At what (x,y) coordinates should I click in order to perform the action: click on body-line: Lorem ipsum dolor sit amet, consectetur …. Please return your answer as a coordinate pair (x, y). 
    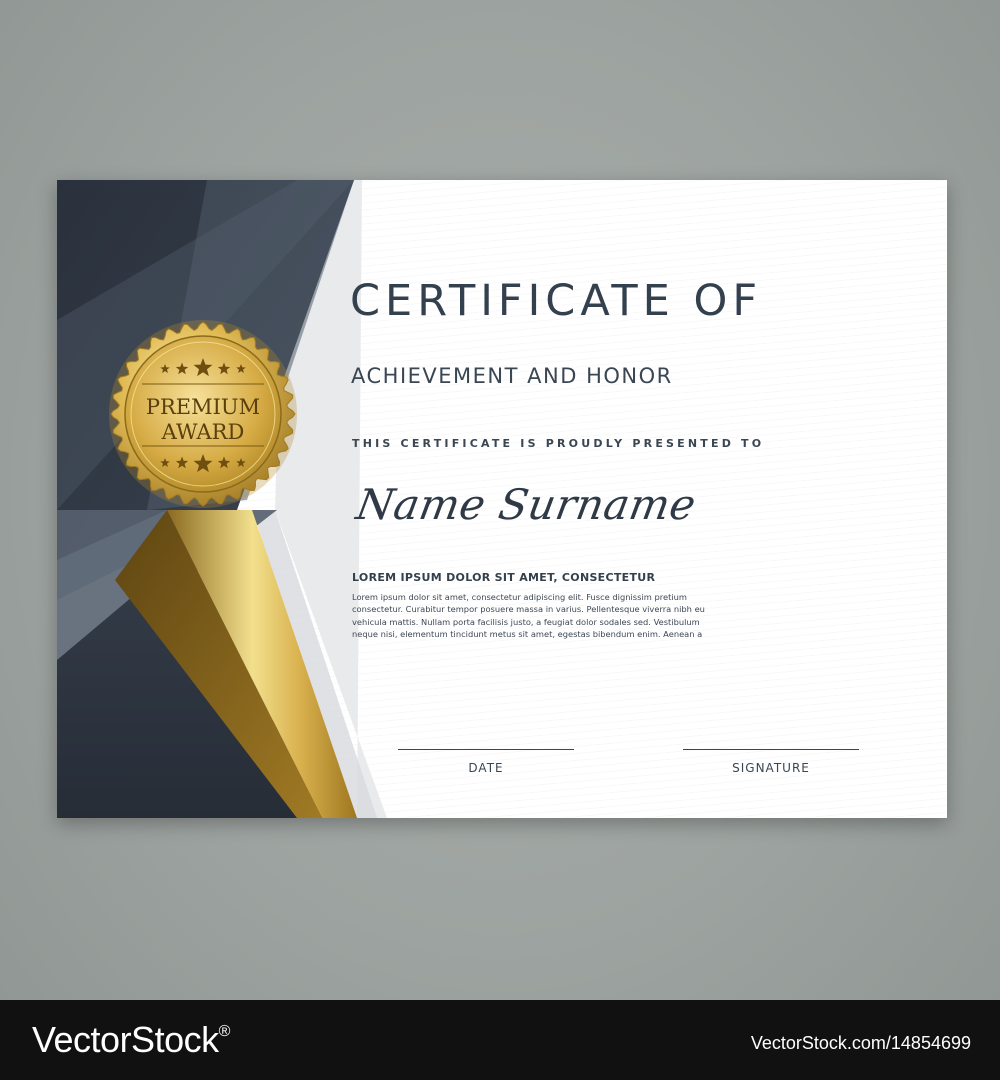
    Looking at the image, I should click on (519, 597).